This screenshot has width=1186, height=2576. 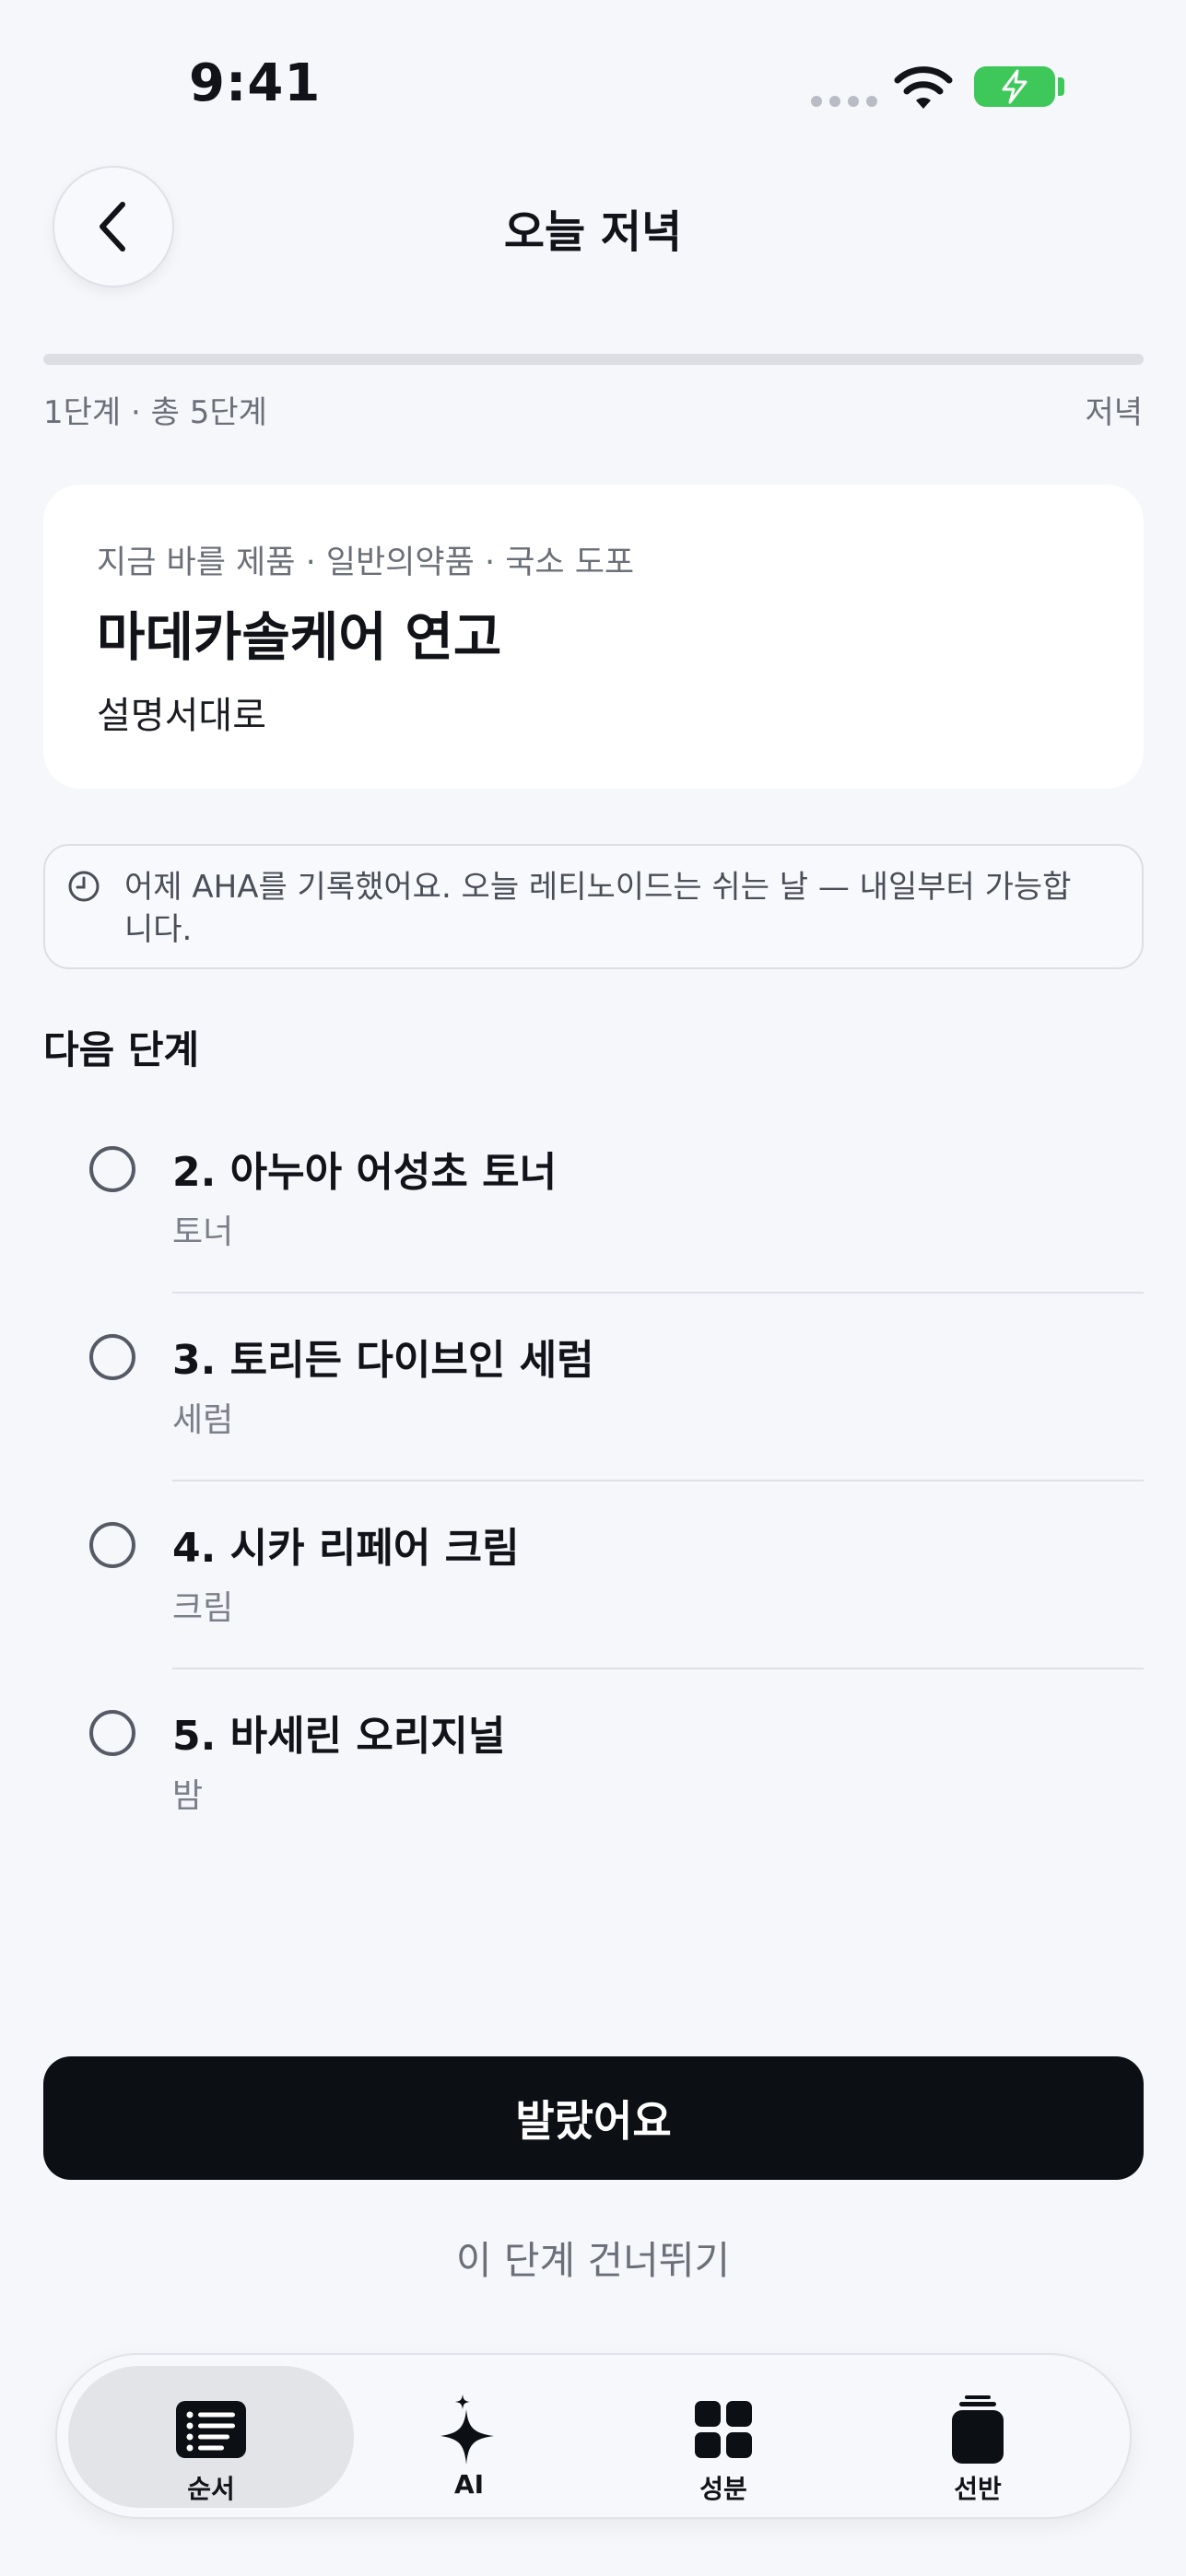 I want to click on step-name: 5. 바세린 오리지널, so click(x=339, y=1736).